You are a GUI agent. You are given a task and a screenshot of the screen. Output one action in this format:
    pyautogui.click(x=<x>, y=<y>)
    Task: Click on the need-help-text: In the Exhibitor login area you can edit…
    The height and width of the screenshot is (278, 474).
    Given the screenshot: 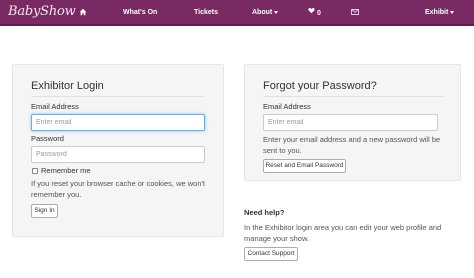 What is the action you would take?
    pyautogui.click(x=343, y=233)
    